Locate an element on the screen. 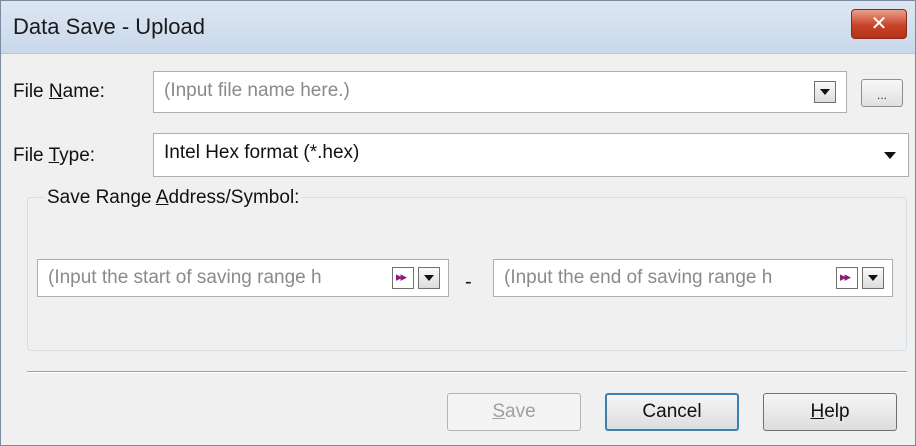  file-name-label: File Name: is located at coordinates (59, 92).